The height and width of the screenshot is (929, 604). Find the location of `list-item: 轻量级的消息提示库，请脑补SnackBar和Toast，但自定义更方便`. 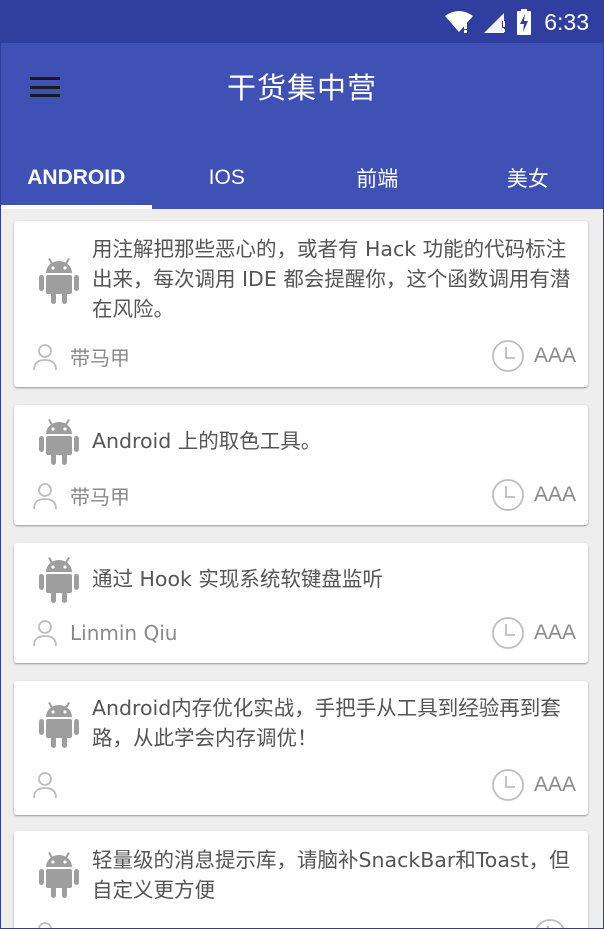

list-item: 轻量级的消息提示库，请脑补SnackBar和Toast，但自定义更方便 is located at coordinates (301, 879).